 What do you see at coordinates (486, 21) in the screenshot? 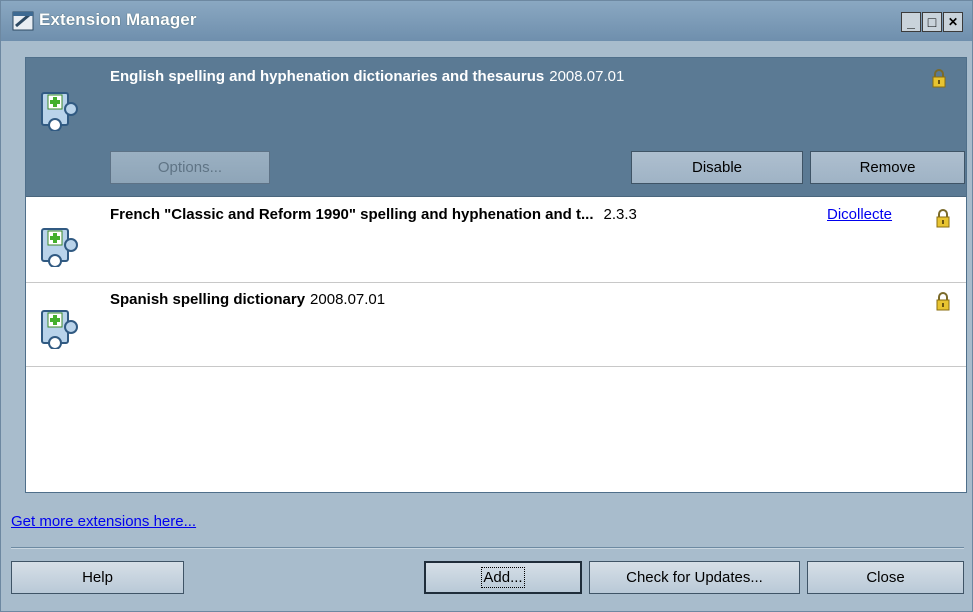
I see `title-bar: Extension Manager _ □ ✕` at bounding box center [486, 21].